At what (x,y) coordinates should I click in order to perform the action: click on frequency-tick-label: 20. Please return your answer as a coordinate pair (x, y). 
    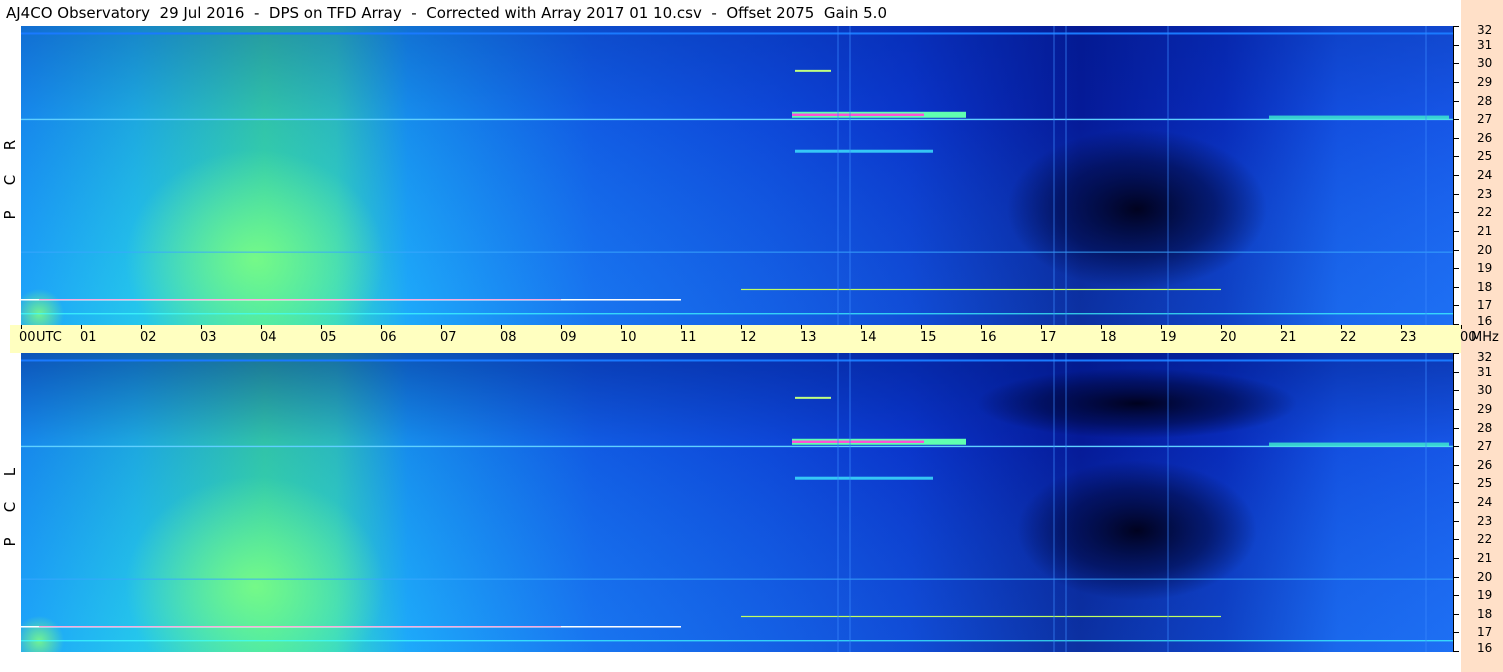
    Looking at the image, I should click on (1485, 250).